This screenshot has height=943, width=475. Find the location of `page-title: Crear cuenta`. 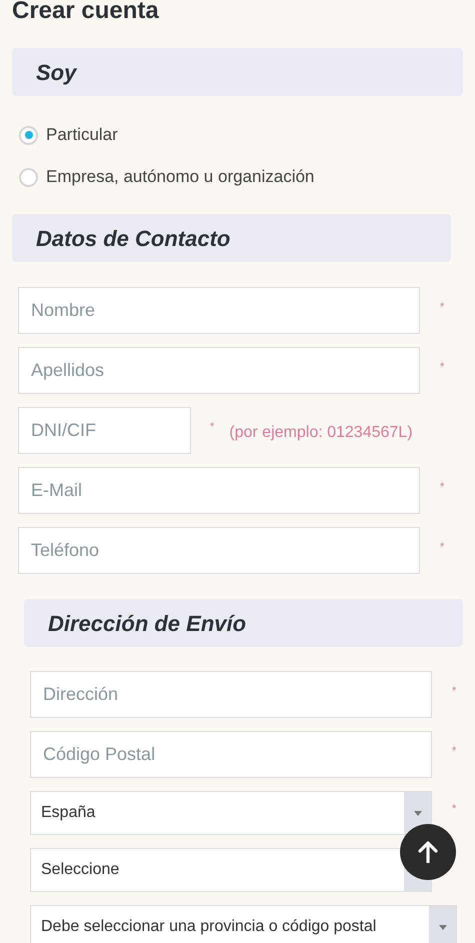

page-title: Crear cuenta is located at coordinates (86, 13).